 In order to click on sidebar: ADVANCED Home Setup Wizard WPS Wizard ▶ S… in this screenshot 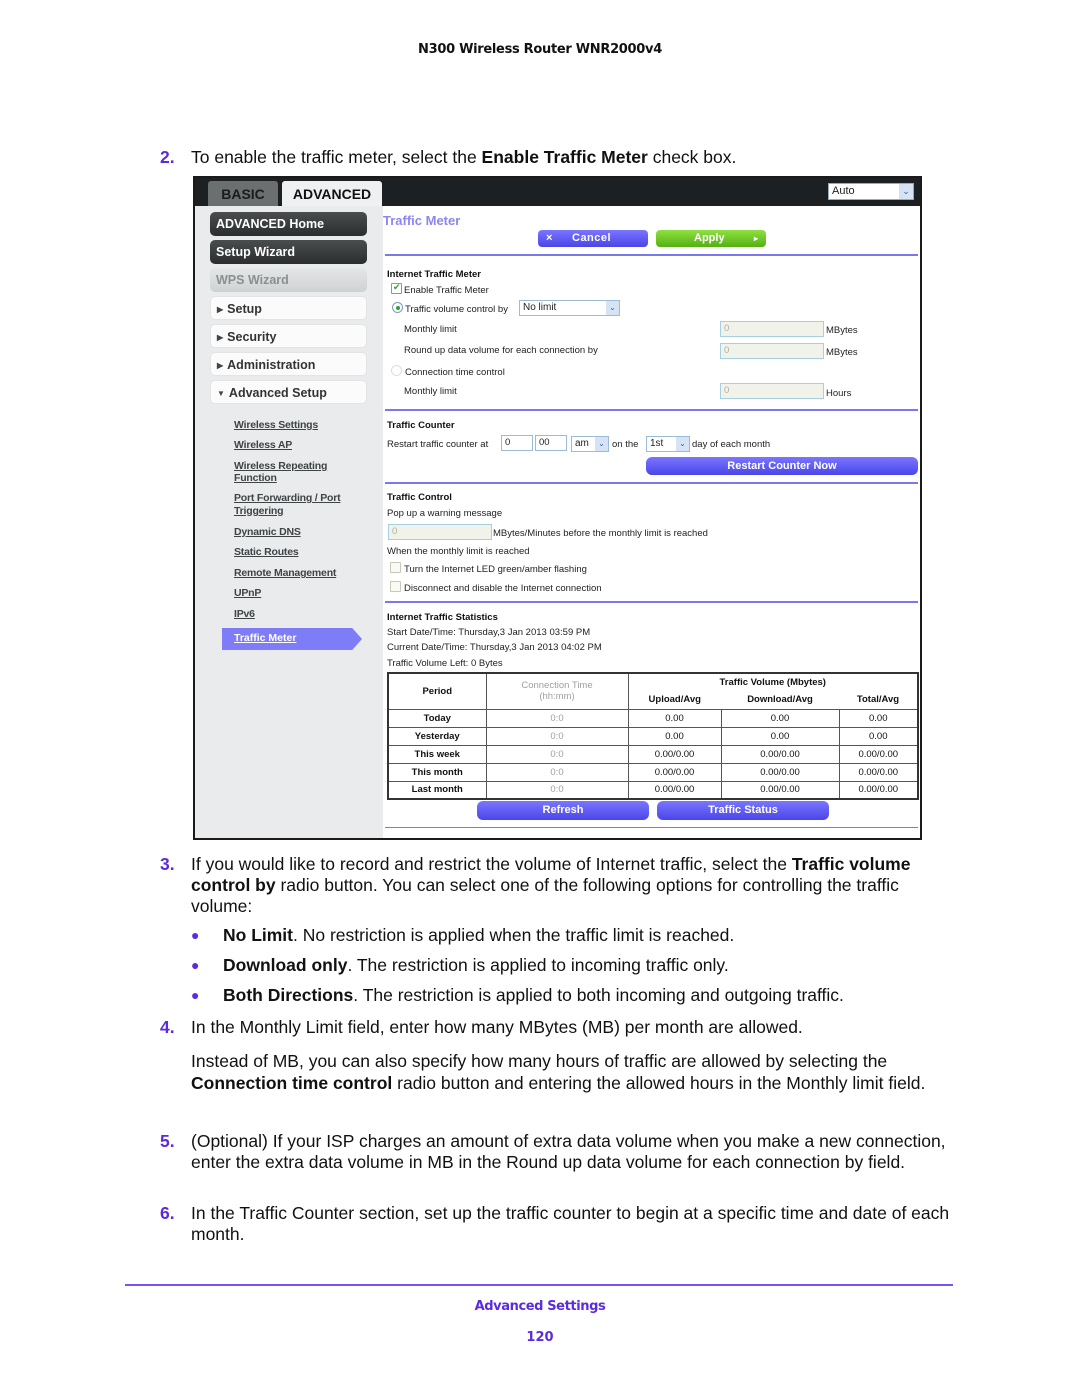, I will do `click(289, 522)`.